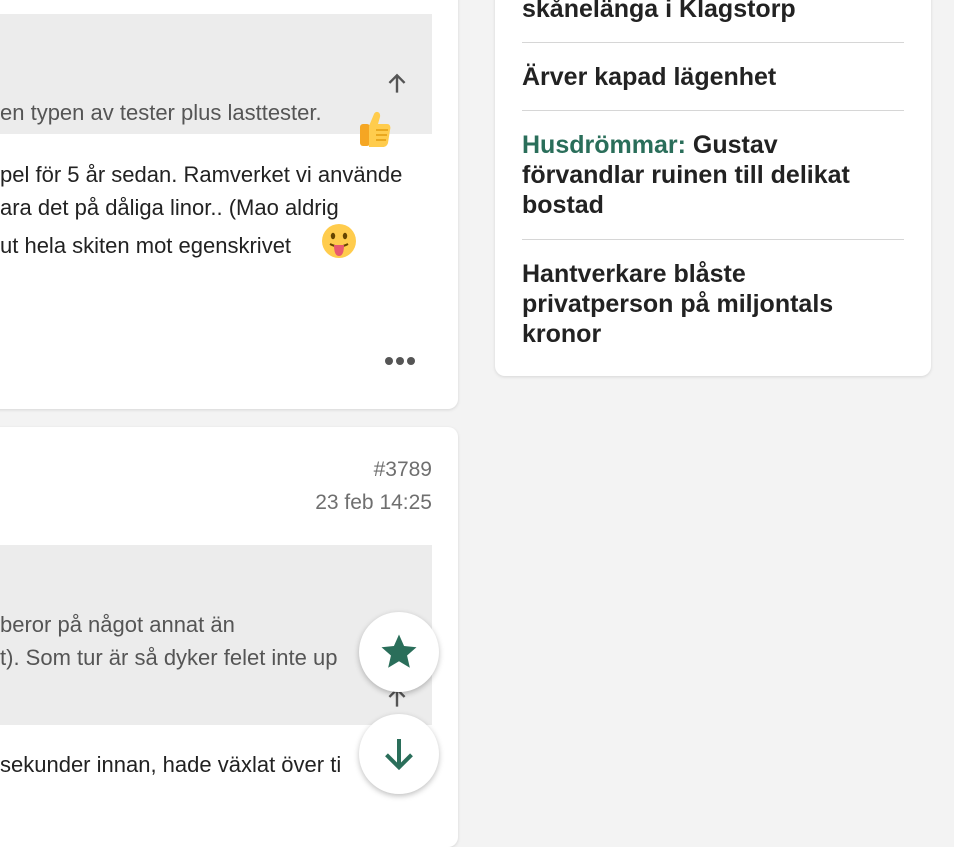 The width and height of the screenshot is (954, 847). What do you see at coordinates (397, 84) in the screenshot?
I see `arrow-up-icon` at bounding box center [397, 84].